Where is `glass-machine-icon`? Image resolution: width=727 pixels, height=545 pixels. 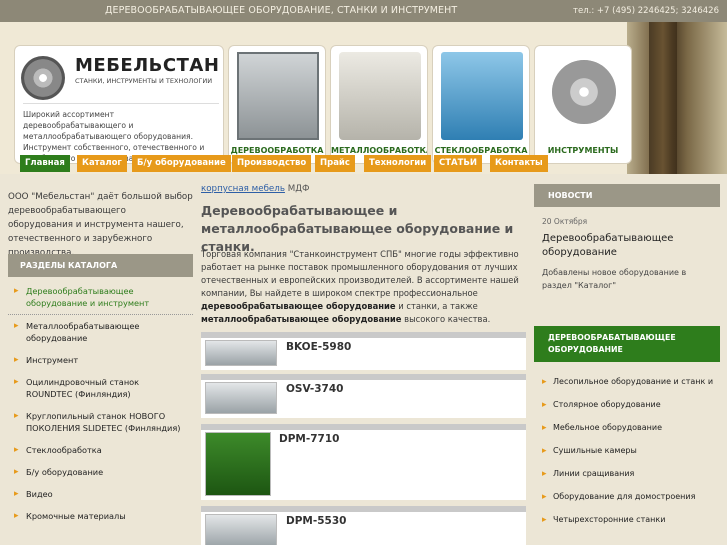
glass-machine-icon is located at coordinates (482, 96).